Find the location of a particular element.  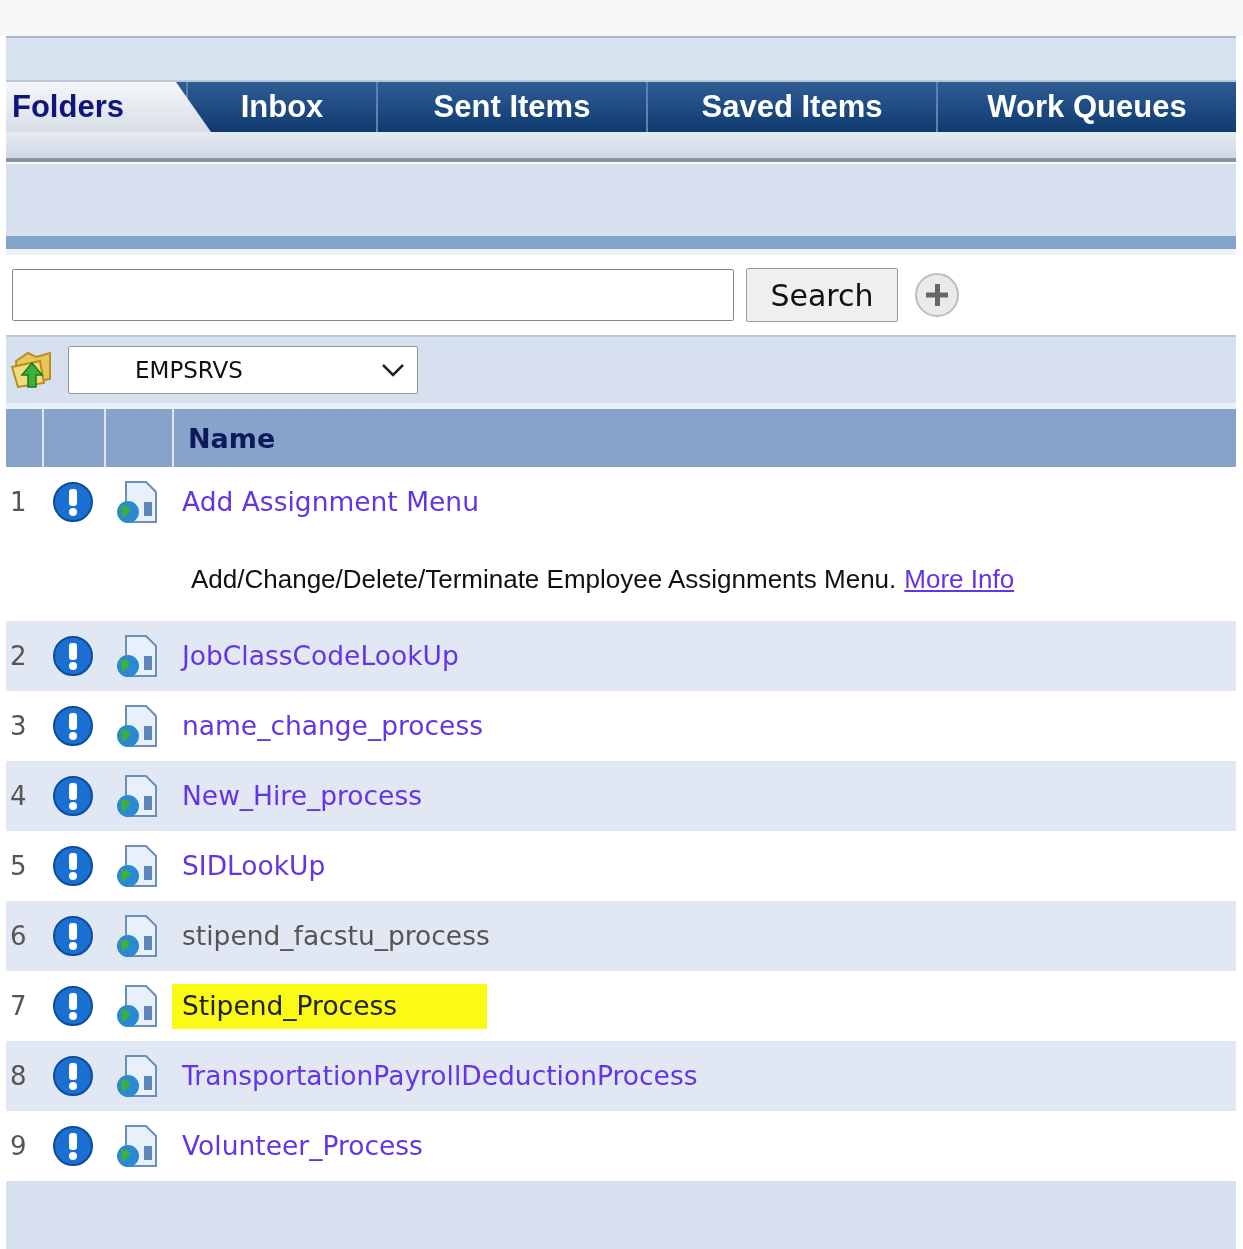

row-number: 8 is located at coordinates (18, 1076).